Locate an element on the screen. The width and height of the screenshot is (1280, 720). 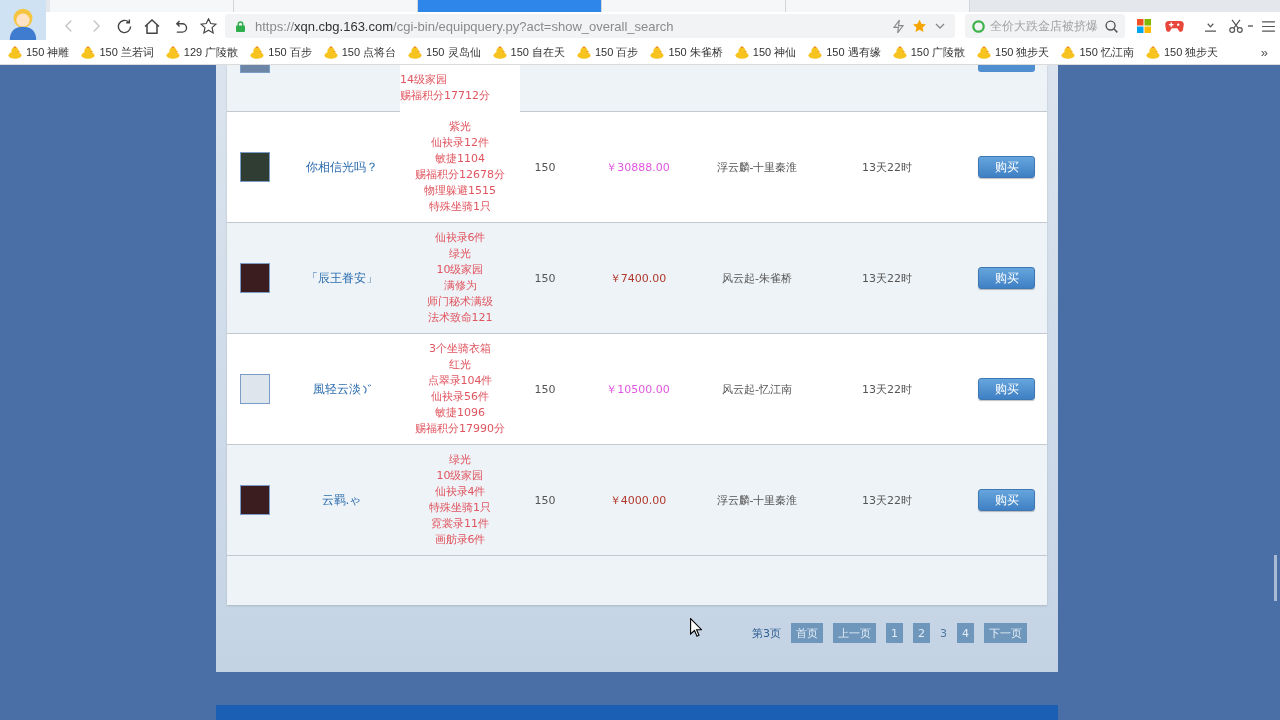
more-bookmarks-button: » is located at coordinates (1264, 52).